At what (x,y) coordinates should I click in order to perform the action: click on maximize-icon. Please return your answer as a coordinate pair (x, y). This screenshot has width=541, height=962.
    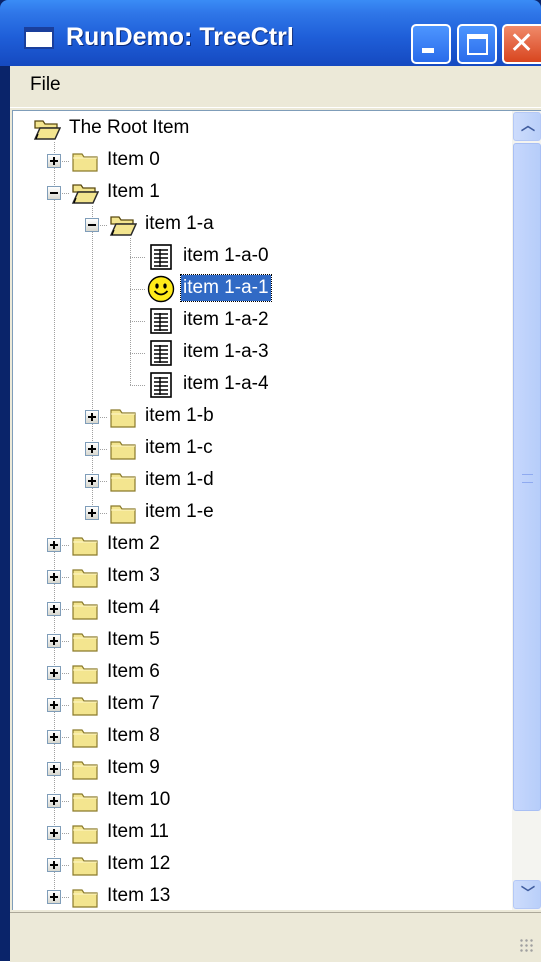
    Looking at the image, I should click on (477, 44).